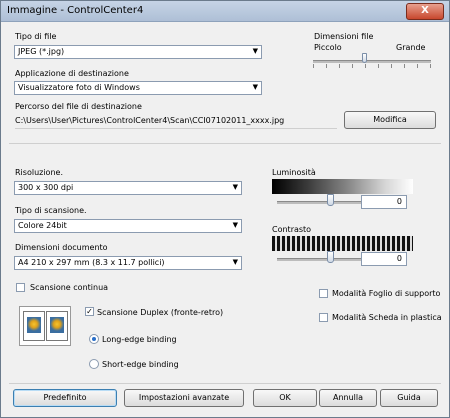  Describe the element at coordinates (138, 52) in the screenshot. I see `file-type-select: JPEG (*.jpg) ▼` at that location.